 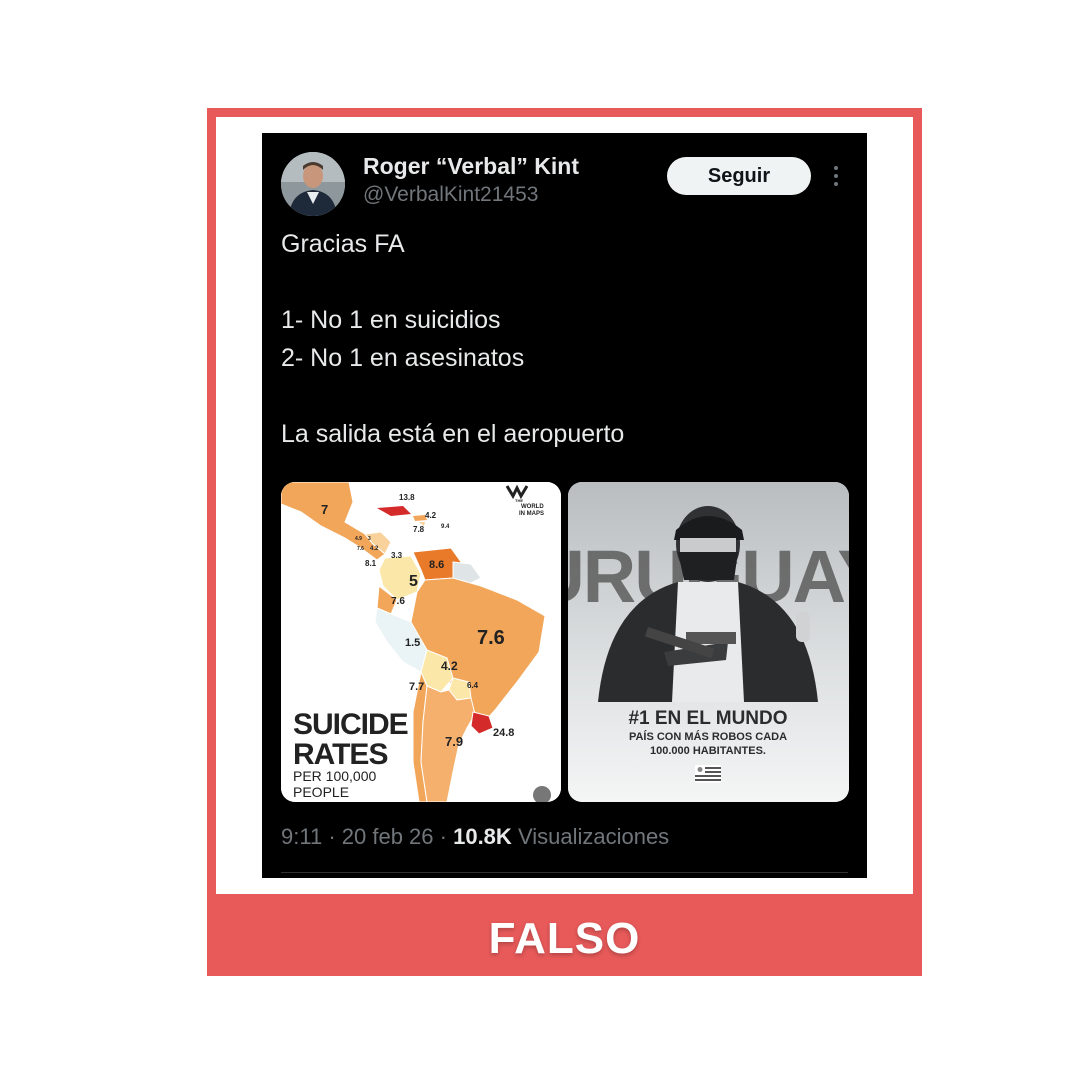 I want to click on author-handle: @VerbalKint21453, so click(x=450, y=195).